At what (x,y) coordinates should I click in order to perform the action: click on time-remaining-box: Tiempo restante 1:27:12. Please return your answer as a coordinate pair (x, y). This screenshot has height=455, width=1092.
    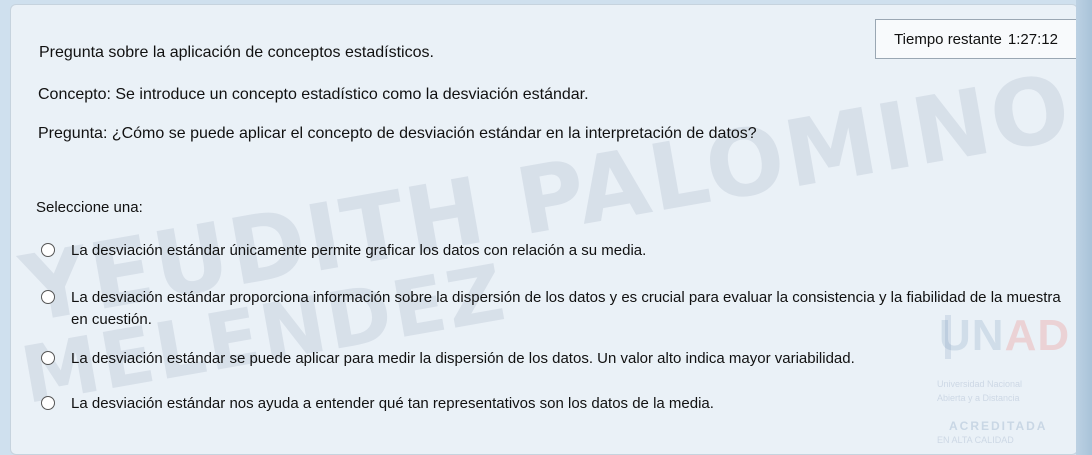
    Looking at the image, I should click on (976, 39).